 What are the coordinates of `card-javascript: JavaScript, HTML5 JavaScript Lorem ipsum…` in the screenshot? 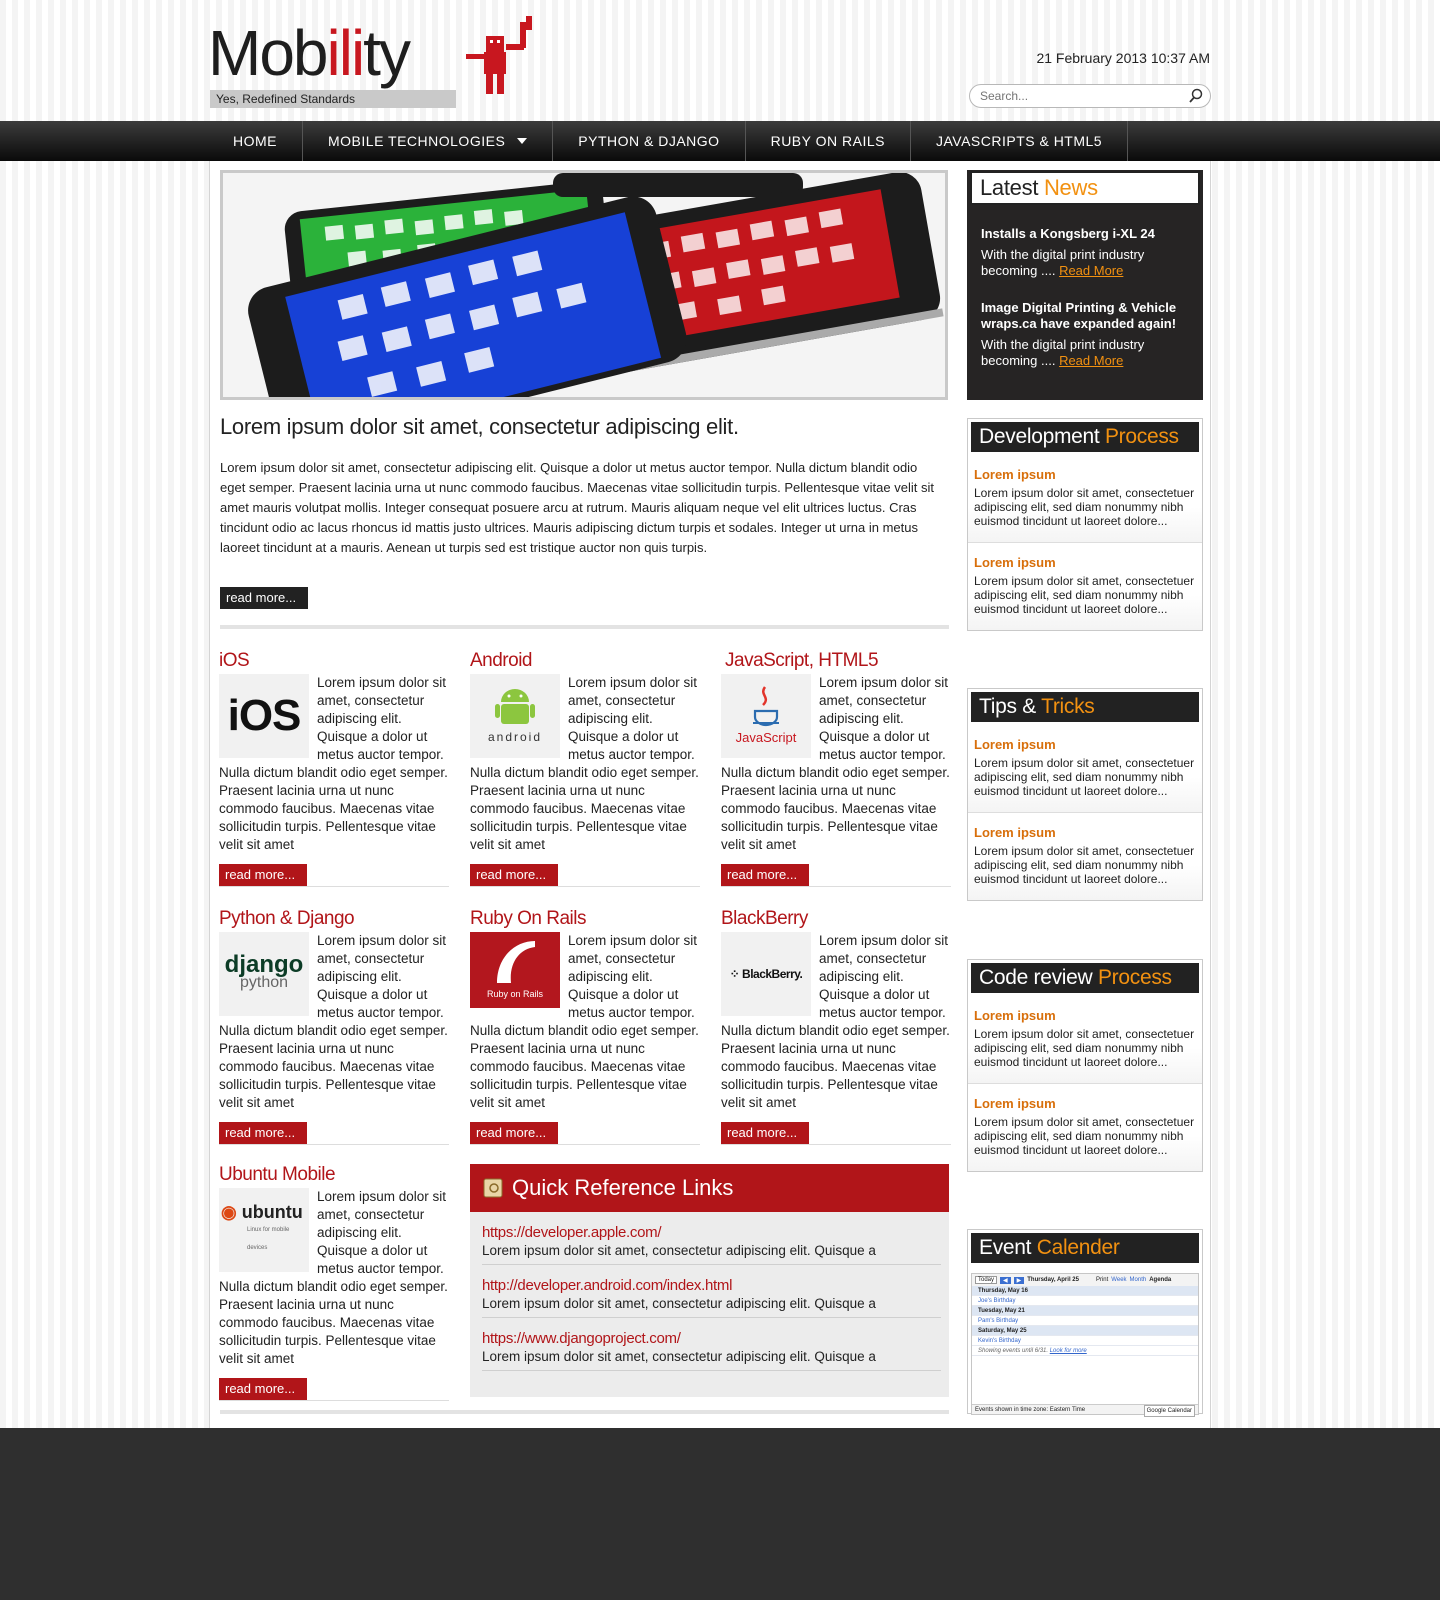 It's located at (836, 767).